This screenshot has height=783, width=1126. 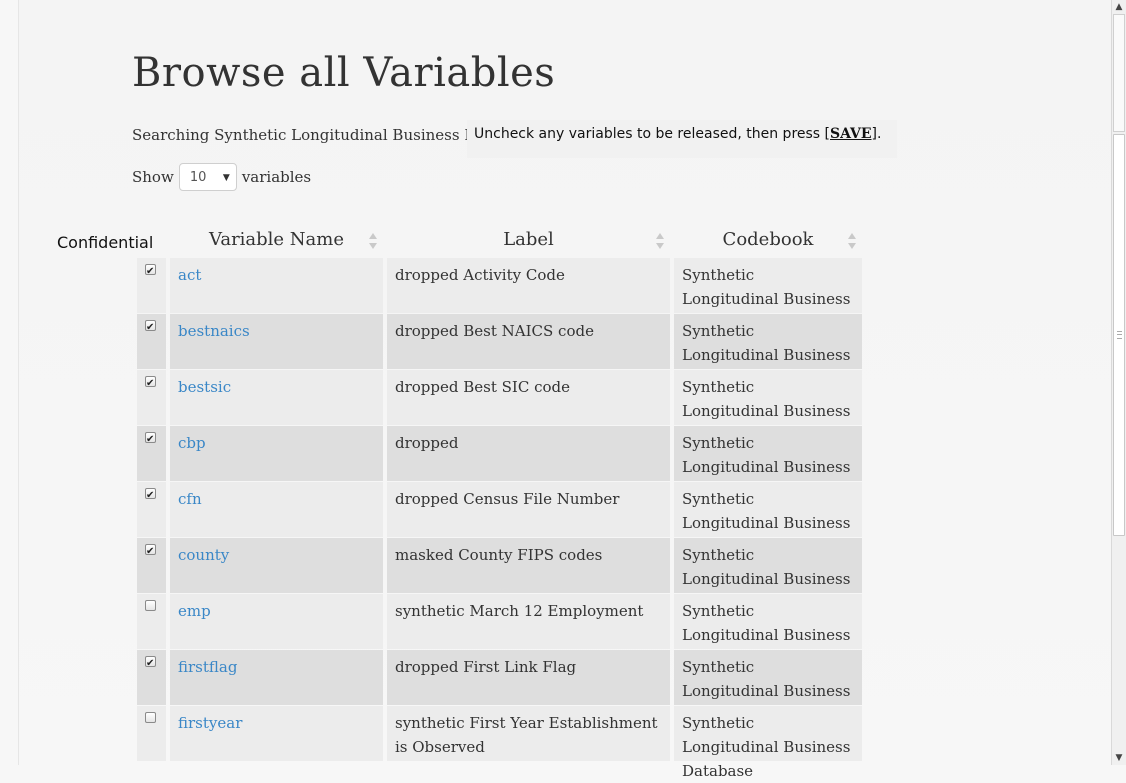 What do you see at coordinates (1119, 758) in the screenshot?
I see `scroll-down-arrow-icon: ▼` at bounding box center [1119, 758].